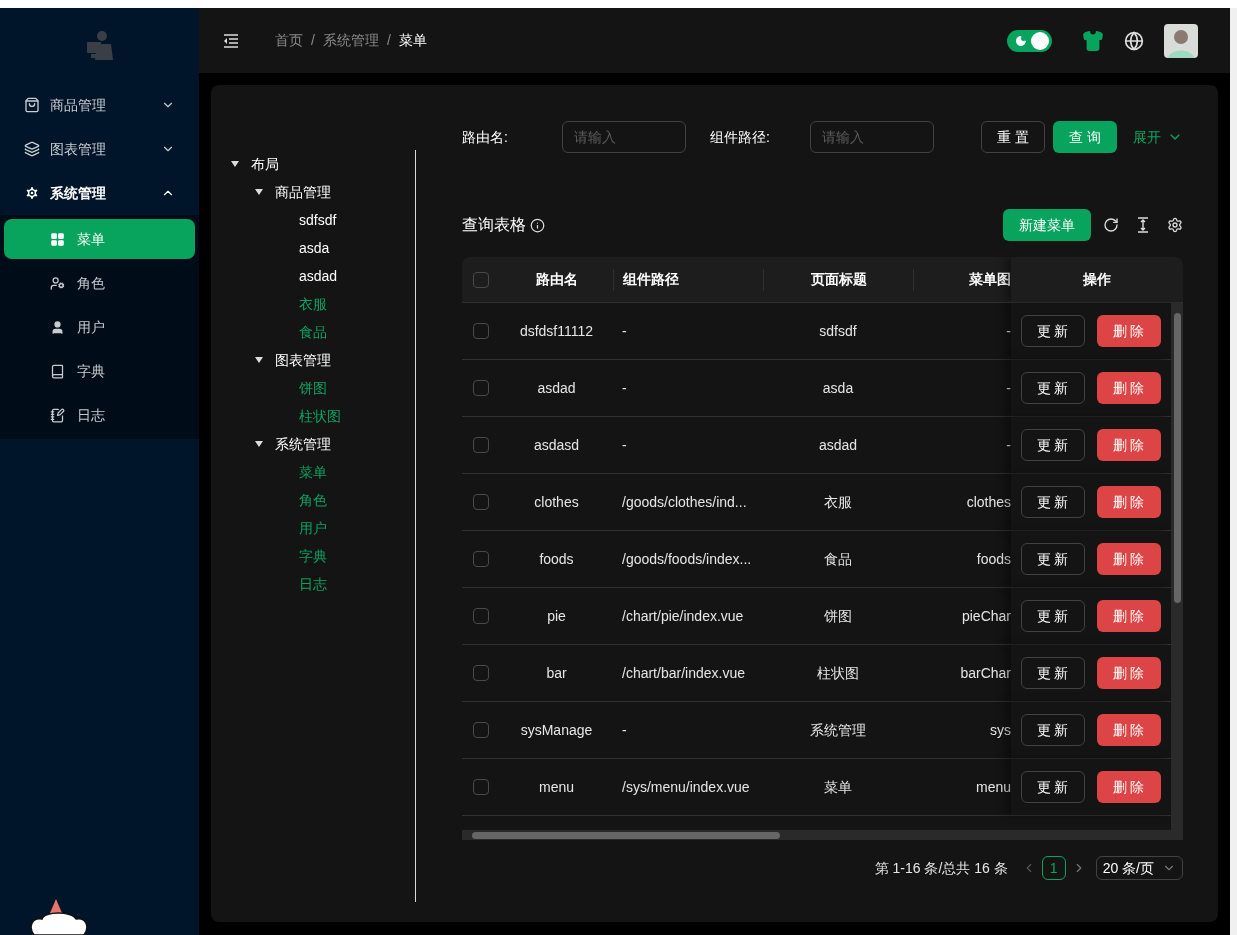  I want to click on menu-item: 系统管理, so click(99, 193).